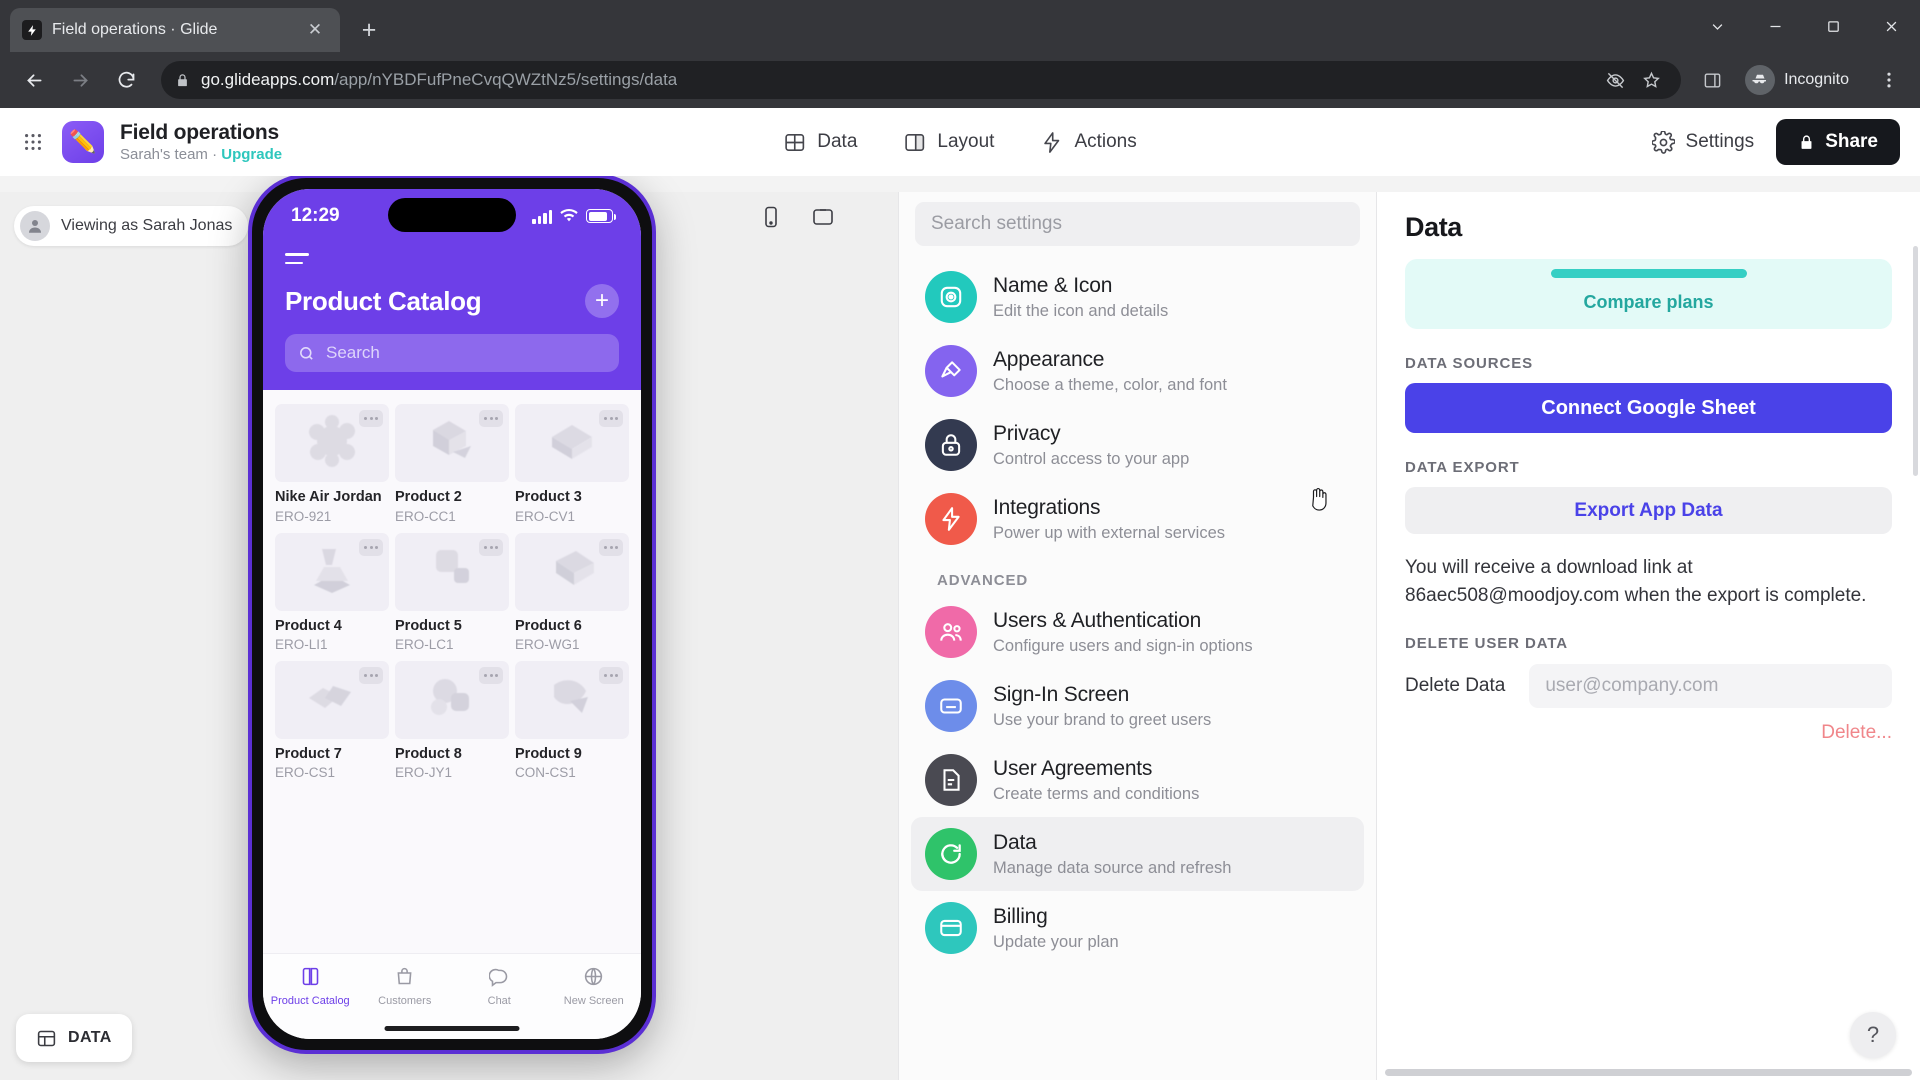 This screenshot has width=1920, height=1080. What do you see at coordinates (572, 720) in the screenshot?
I see `product-card: Product 9 CON-CS1` at bounding box center [572, 720].